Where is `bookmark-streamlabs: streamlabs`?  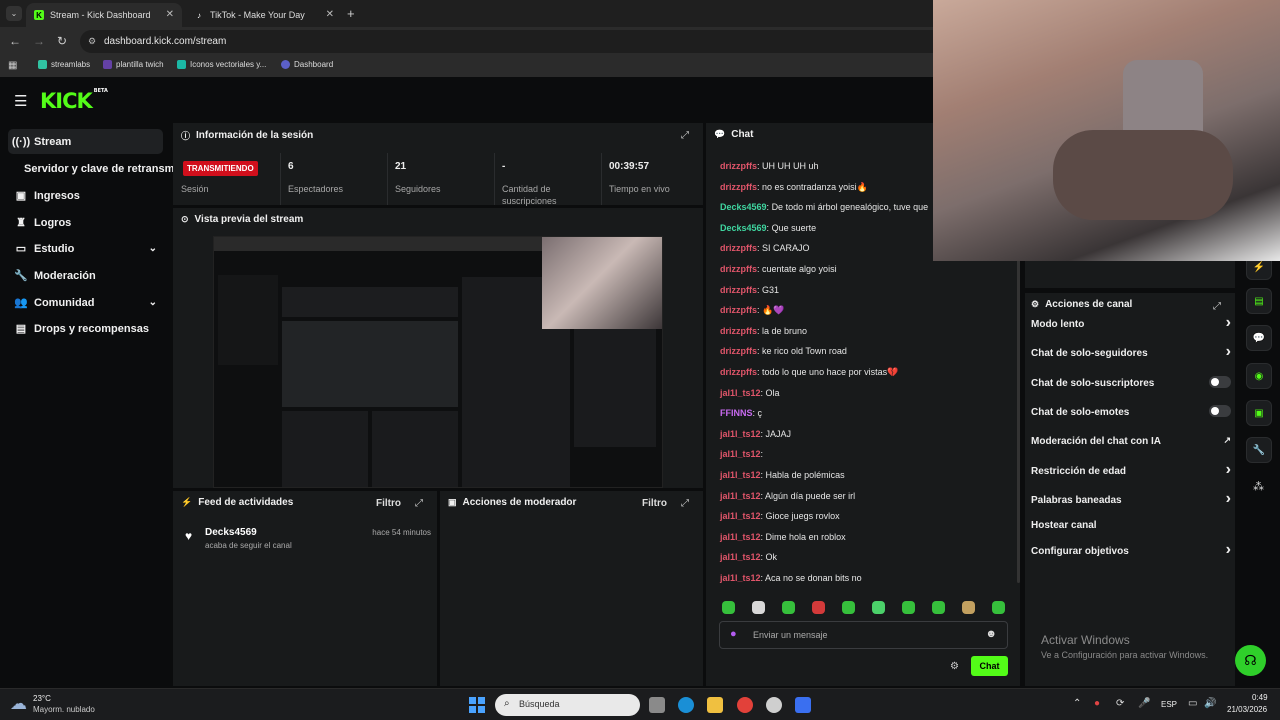 bookmark-streamlabs: streamlabs is located at coordinates (64, 64).